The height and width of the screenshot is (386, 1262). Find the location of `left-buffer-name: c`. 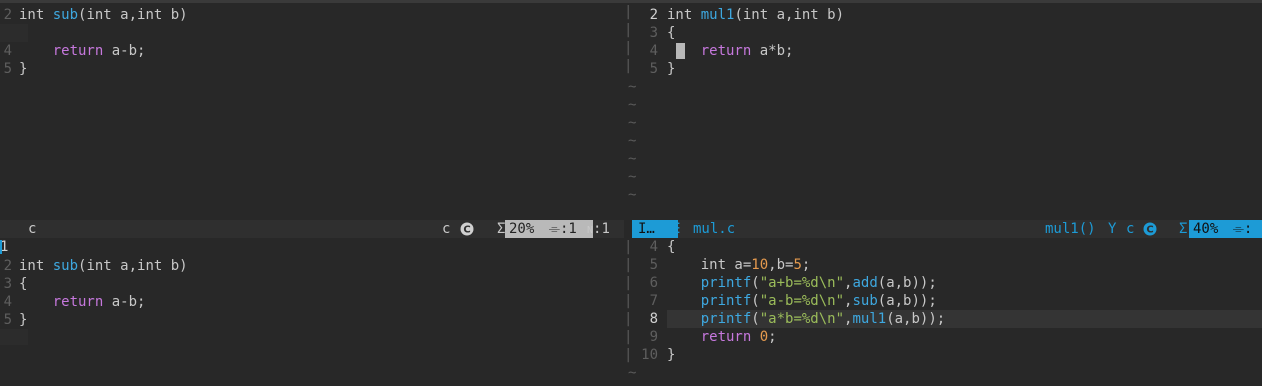

left-buffer-name: c is located at coordinates (32, 229).